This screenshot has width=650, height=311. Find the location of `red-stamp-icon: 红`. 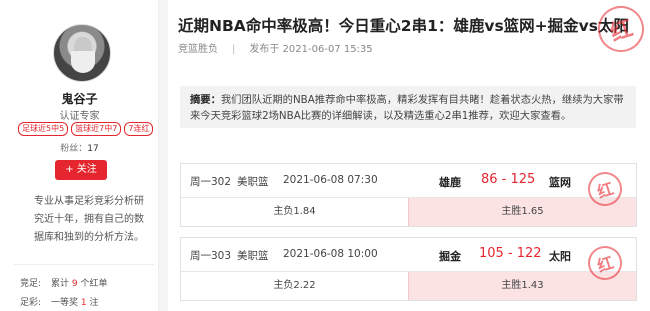

red-stamp-icon: 红 is located at coordinates (621, 29).